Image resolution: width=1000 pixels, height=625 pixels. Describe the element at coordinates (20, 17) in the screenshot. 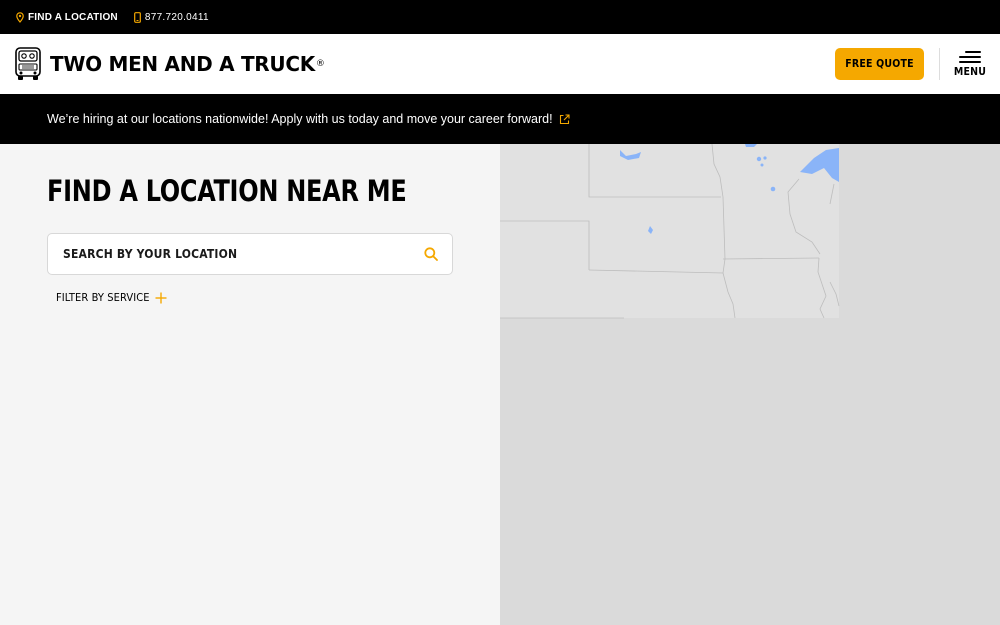

I see `location-pin-icon` at that location.